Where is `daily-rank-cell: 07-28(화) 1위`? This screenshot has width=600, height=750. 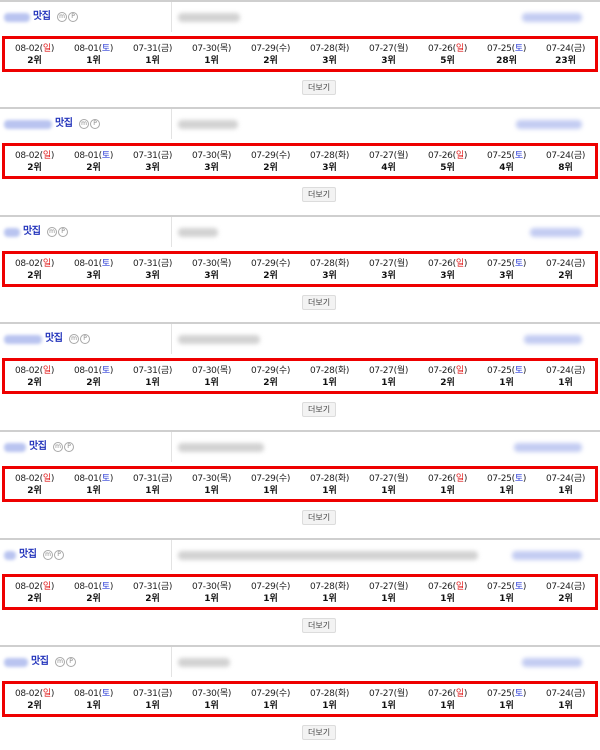 daily-rank-cell: 07-28(화) 1위 is located at coordinates (329, 699).